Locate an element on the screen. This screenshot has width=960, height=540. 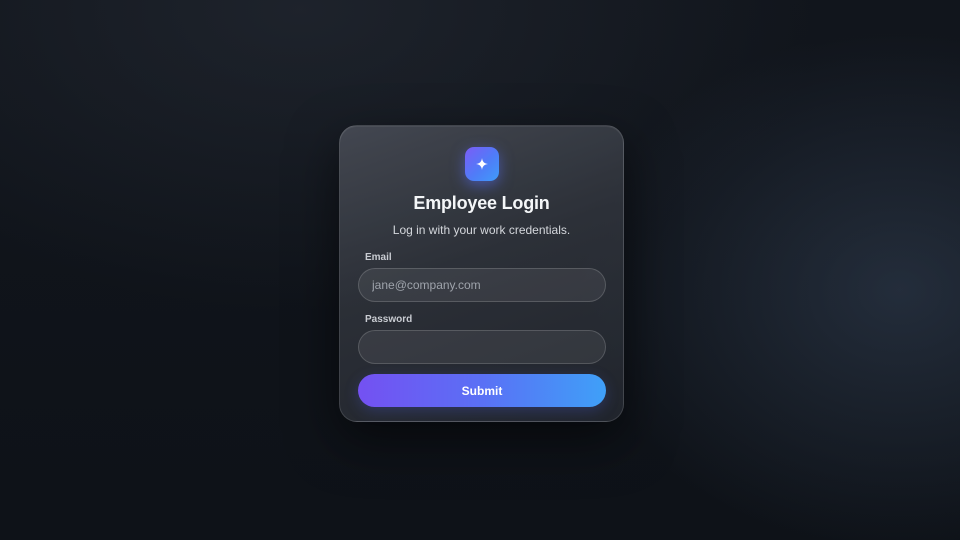
email-field is located at coordinates (482, 285).